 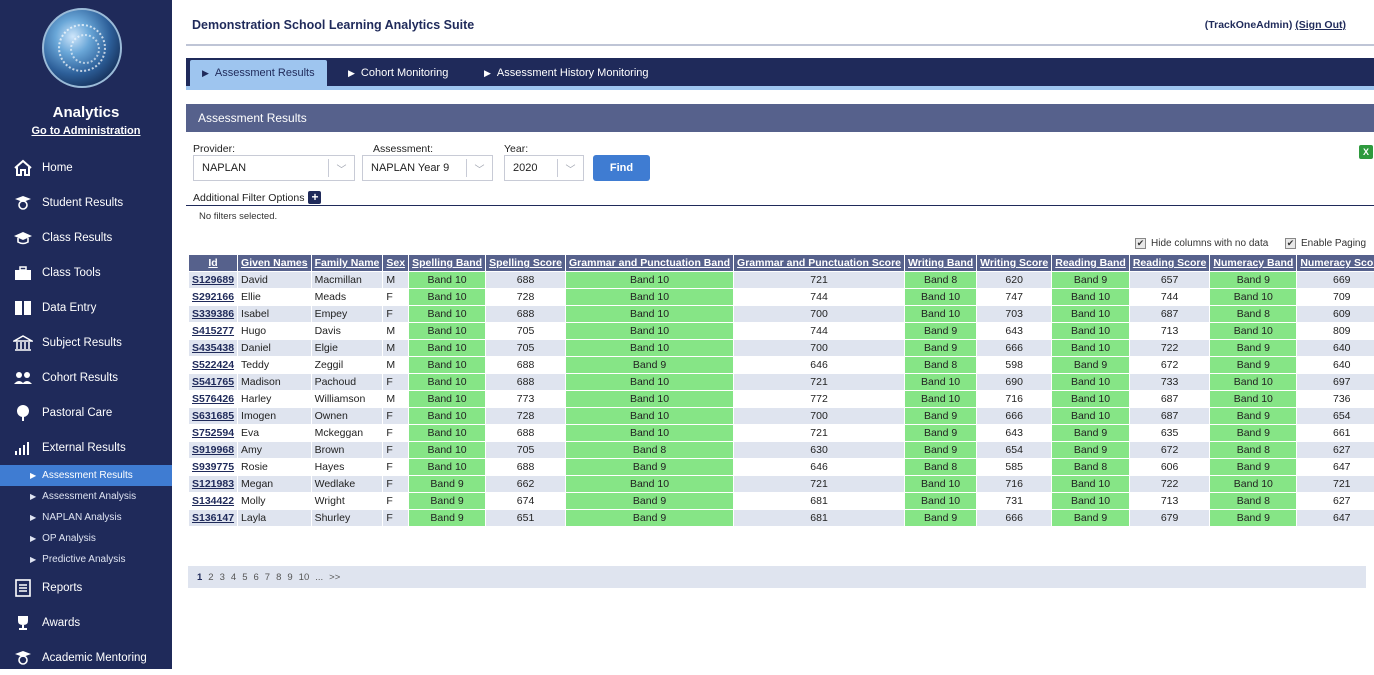 I want to click on student-id-link: S435438, so click(x=213, y=348).